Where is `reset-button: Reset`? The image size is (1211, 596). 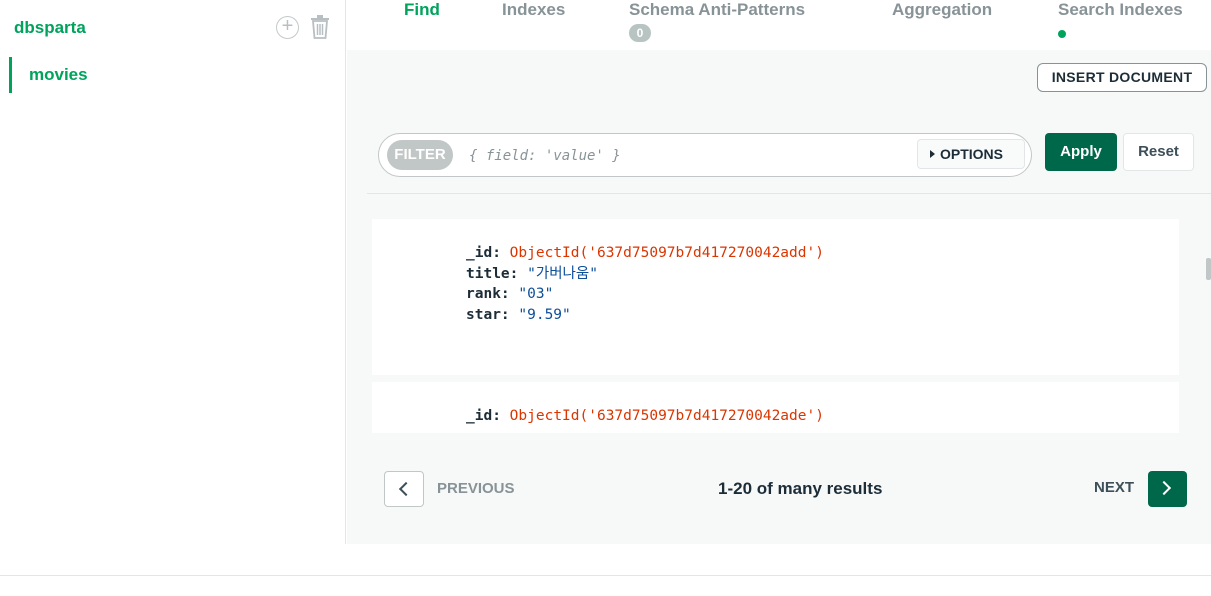 reset-button: Reset is located at coordinates (1158, 152).